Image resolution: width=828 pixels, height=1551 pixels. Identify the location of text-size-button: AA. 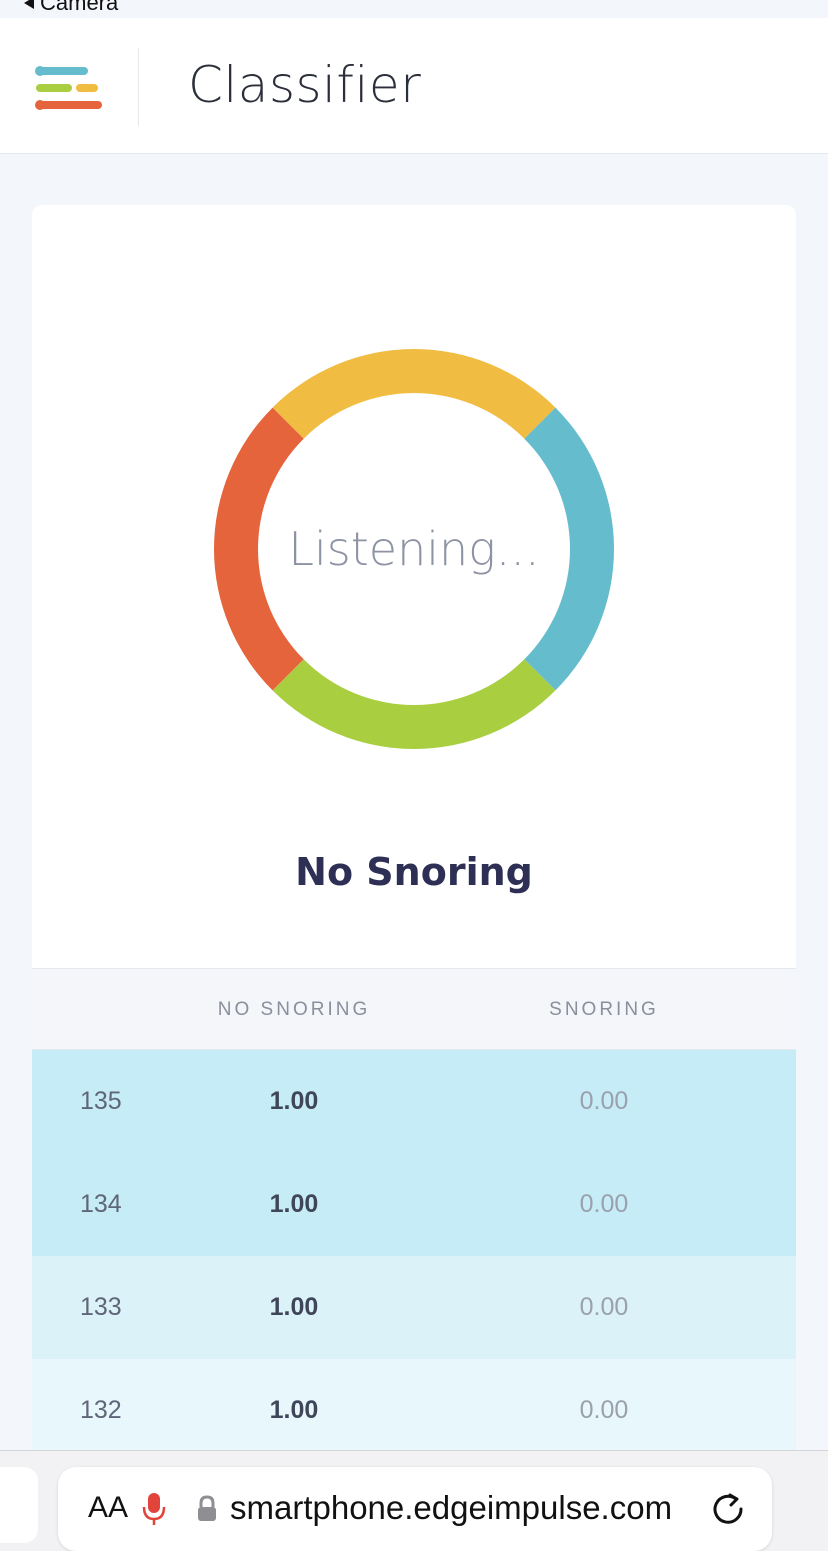
(108, 1508).